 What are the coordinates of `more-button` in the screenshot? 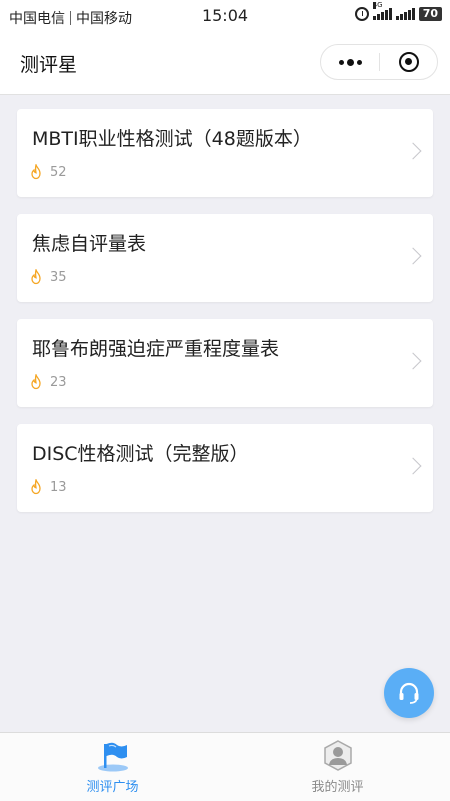 It's located at (350, 62).